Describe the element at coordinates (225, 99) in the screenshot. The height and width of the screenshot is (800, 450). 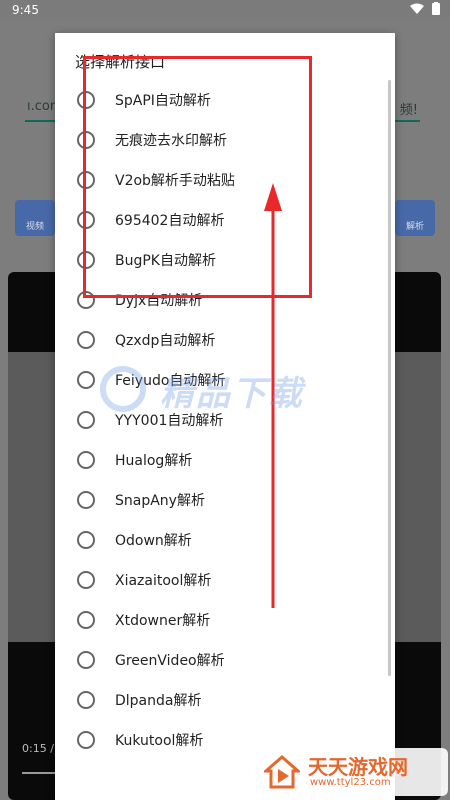
I see `parser-option: SpAPI自动解析` at that location.